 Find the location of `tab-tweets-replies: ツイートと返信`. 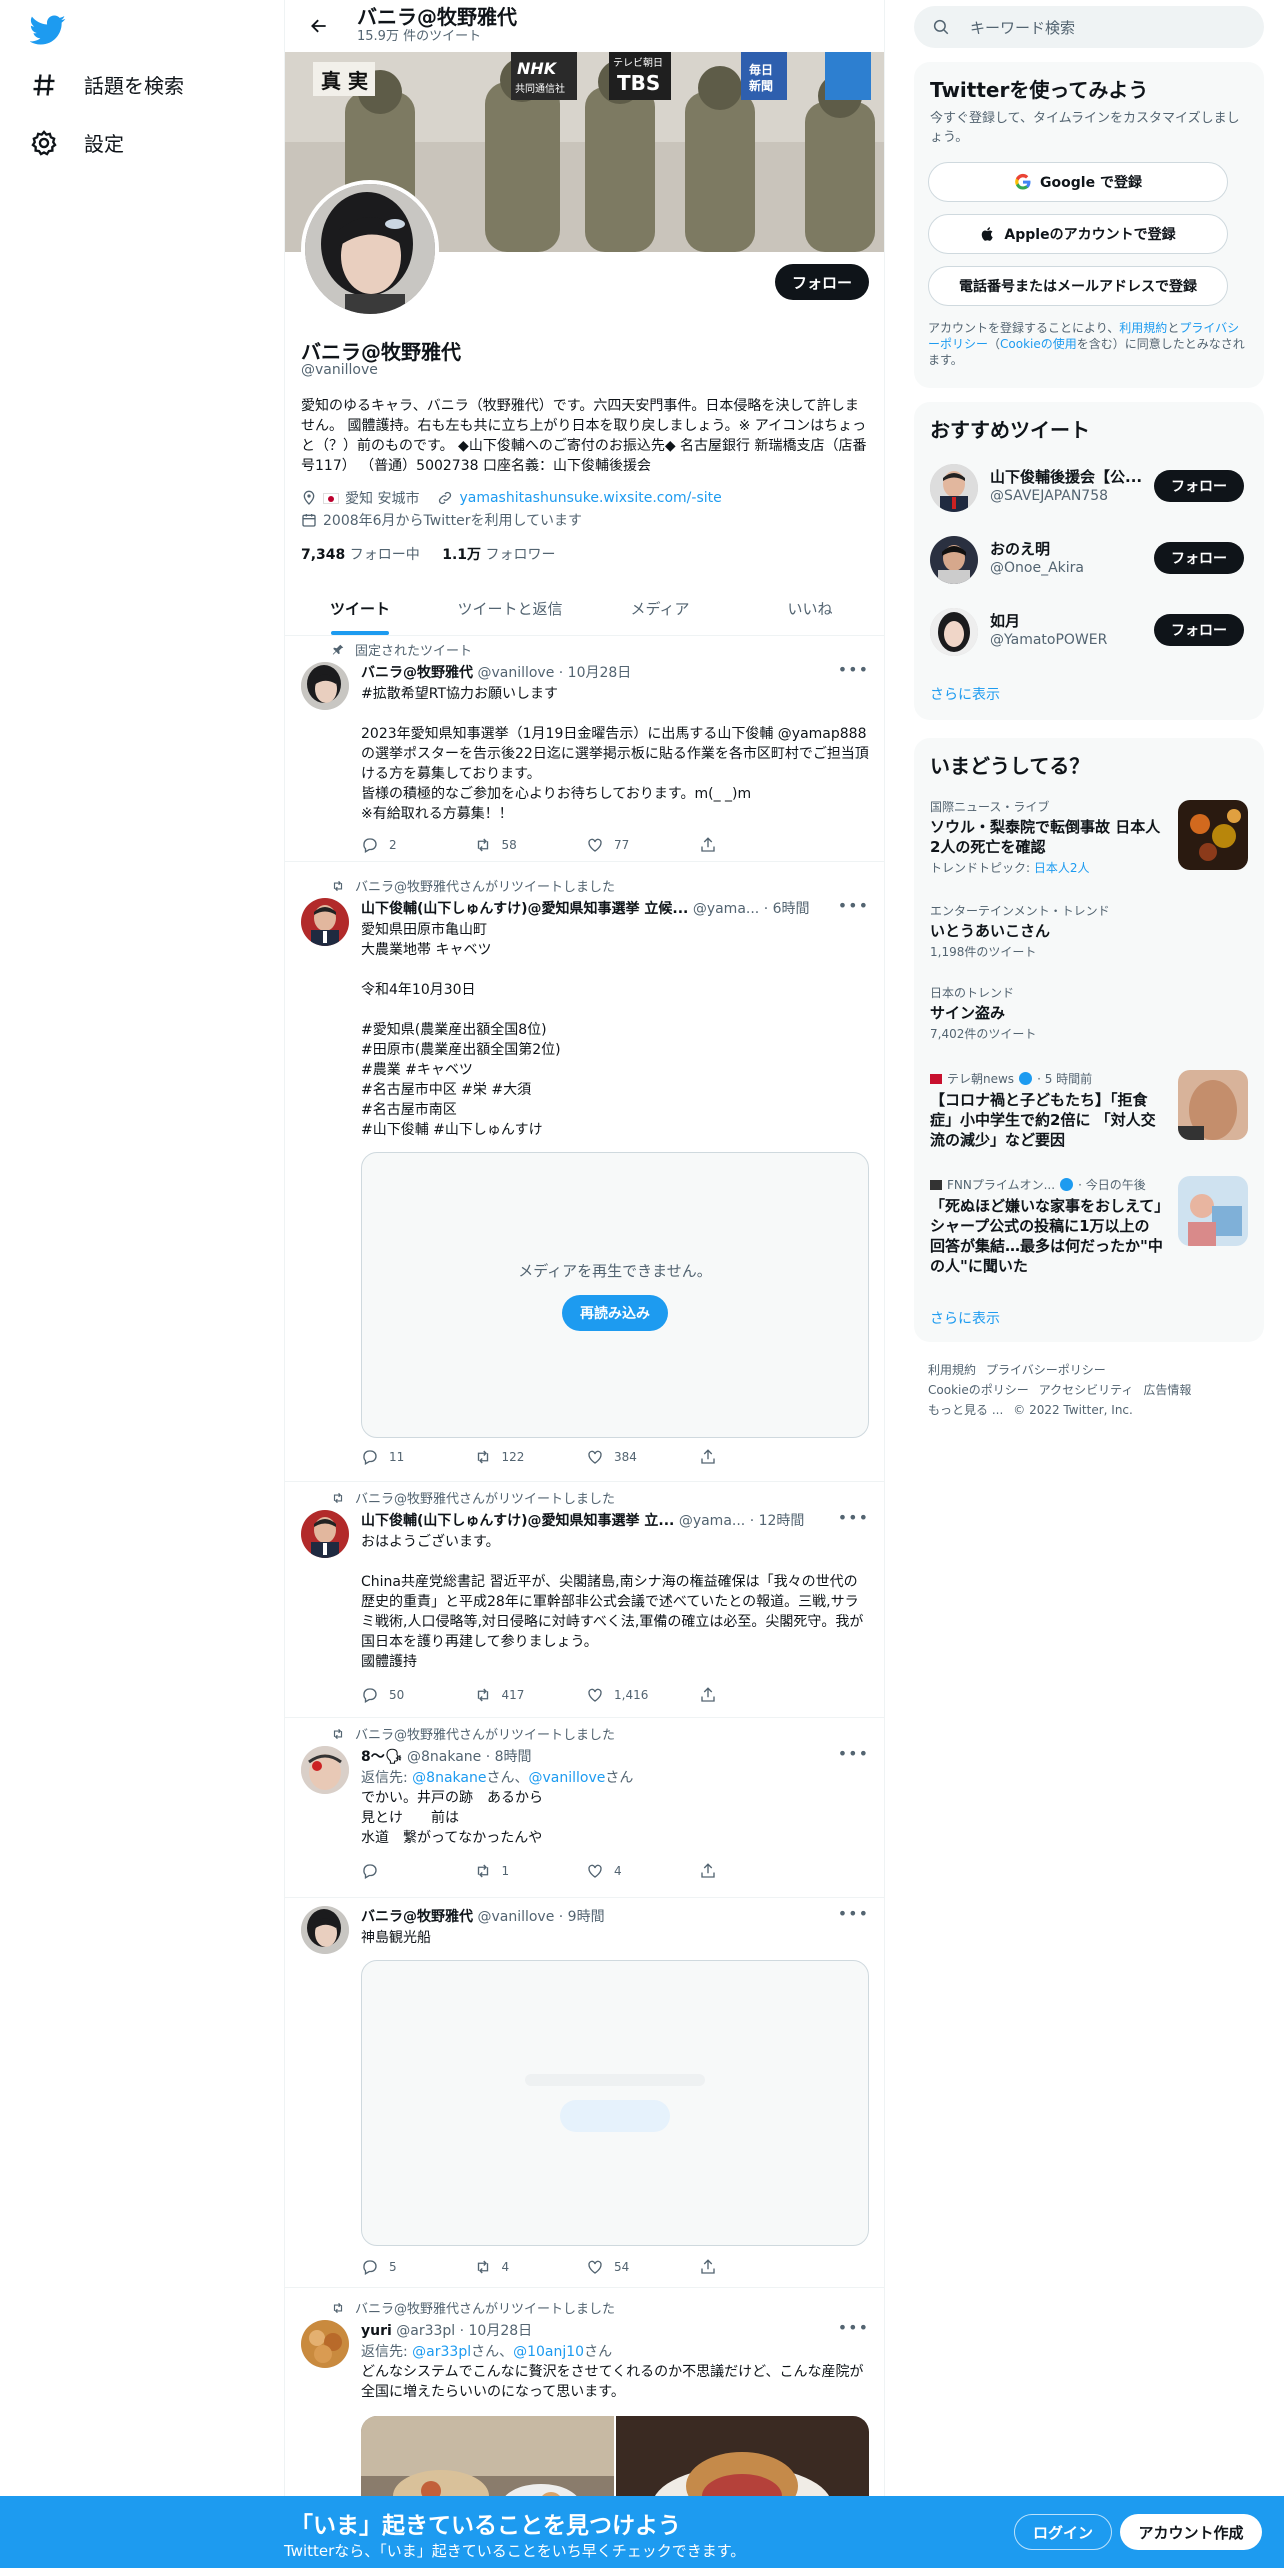

tab-tweets-replies: ツイートと返信 is located at coordinates (510, 608).